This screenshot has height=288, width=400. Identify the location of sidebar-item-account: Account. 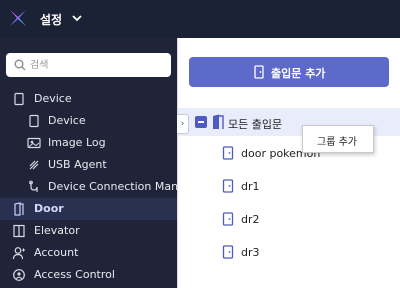
(88, 253).